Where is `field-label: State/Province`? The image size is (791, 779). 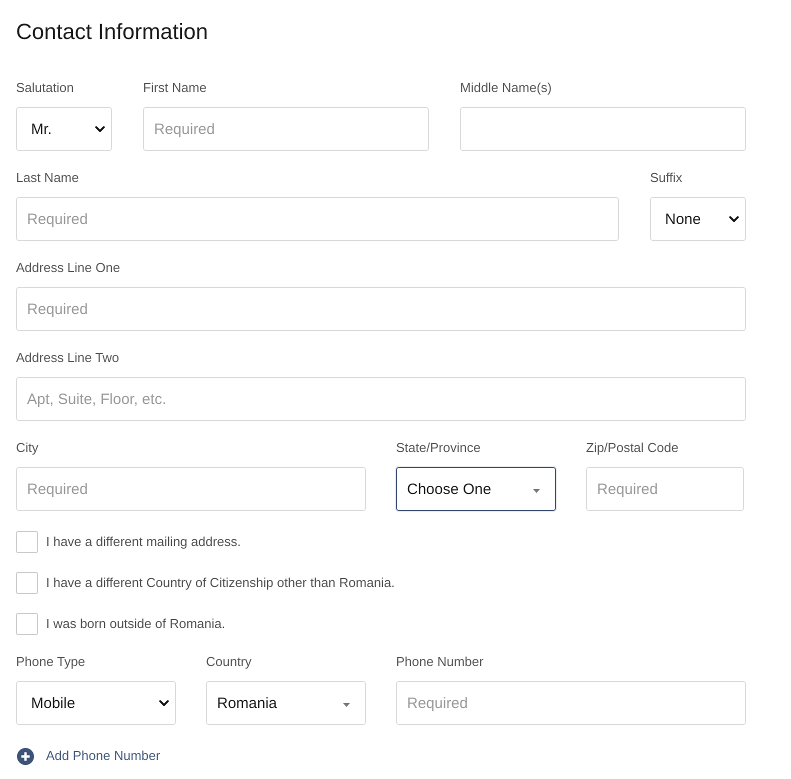 field-label: State/Province is located at coordinates (438, 448).